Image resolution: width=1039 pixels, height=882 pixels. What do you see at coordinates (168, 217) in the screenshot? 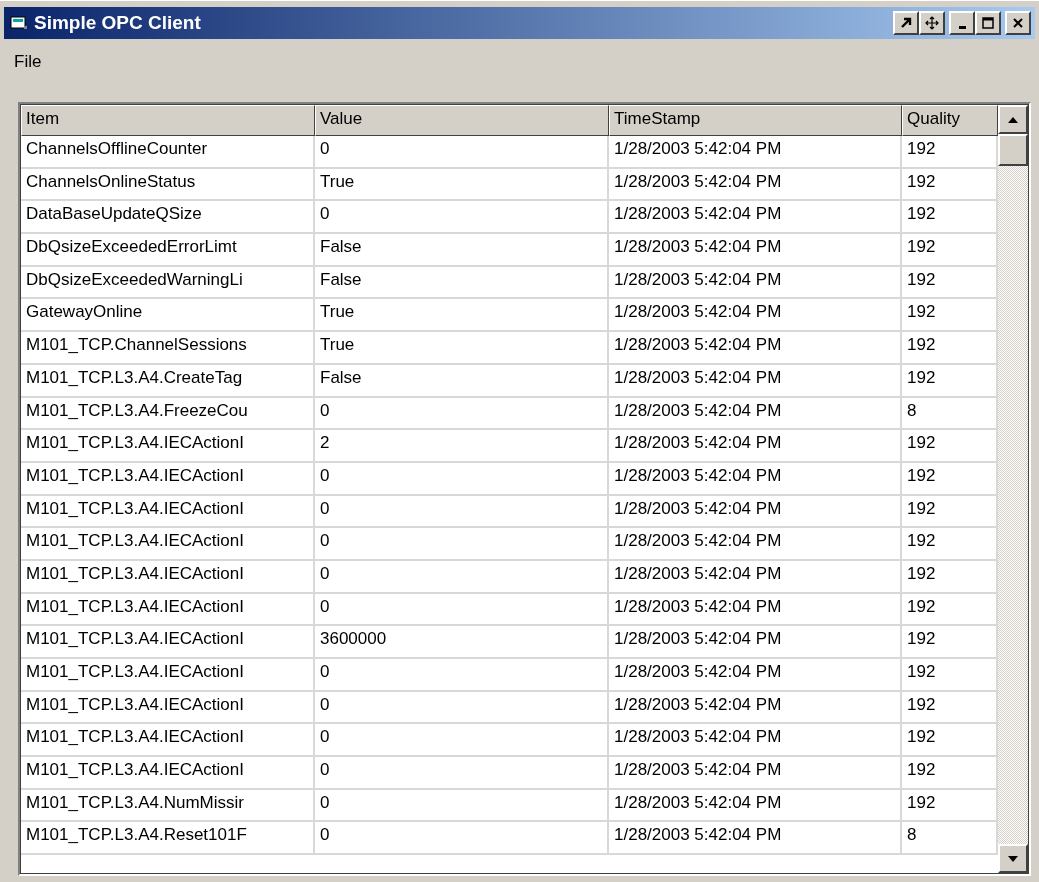
I see `table-cell: DataBaseUpdateQSize` at bounding box center [168, 217].